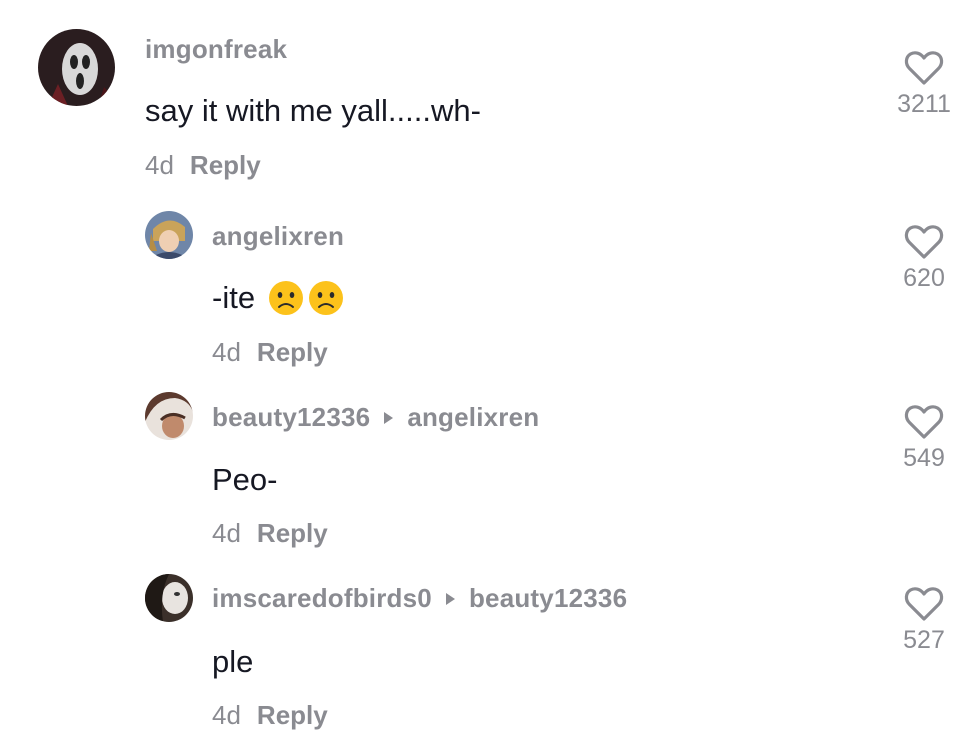  Describe the element at coordinates (234, 297) in the screenshot. I see `comment-text-content: -ite` at that location.